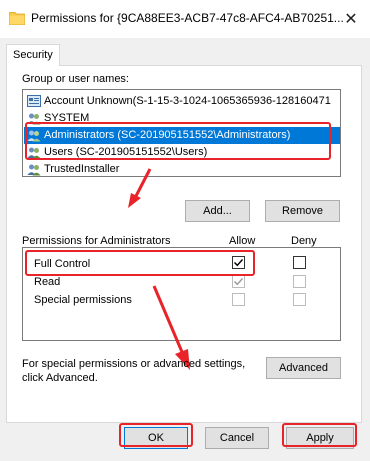 The height and width of the screenshot is (461, 370). I want to click on advanced-button-label: Advanced, so click(303, 368).